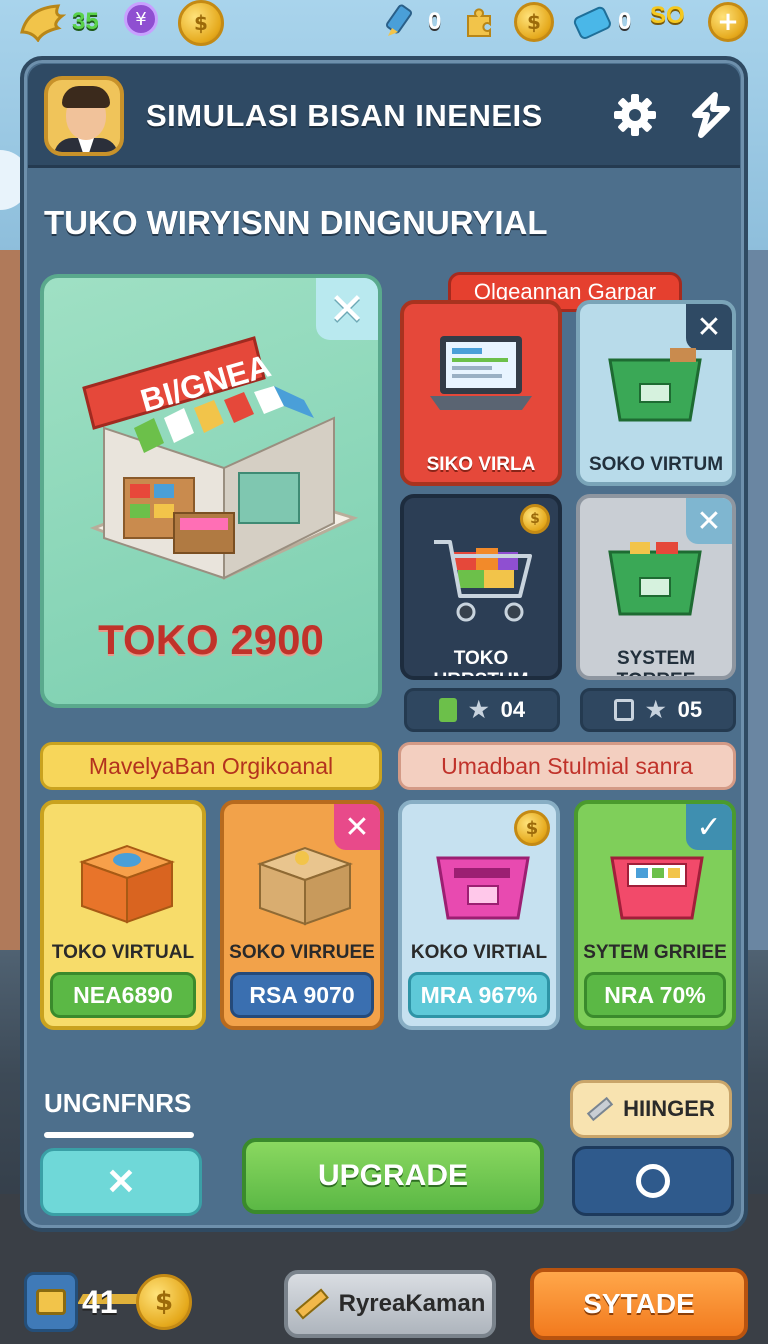 The width and height of the screenshot is (768, 1344). I want to click on middle-action-label: RyreaKaman, so click(412, 1303).